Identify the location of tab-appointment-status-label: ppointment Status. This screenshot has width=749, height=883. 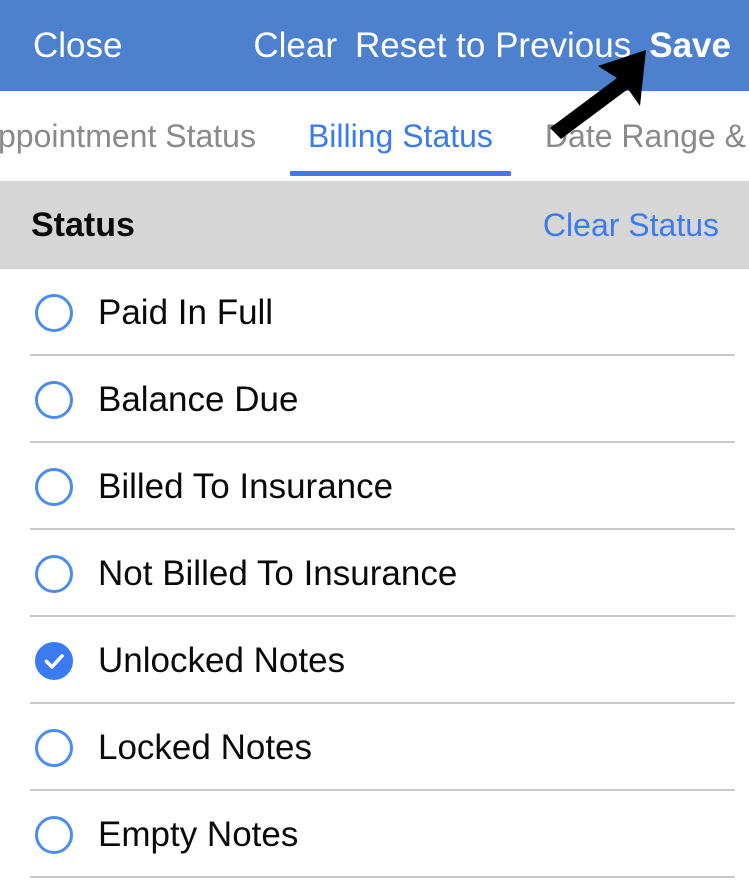
(128, 136).